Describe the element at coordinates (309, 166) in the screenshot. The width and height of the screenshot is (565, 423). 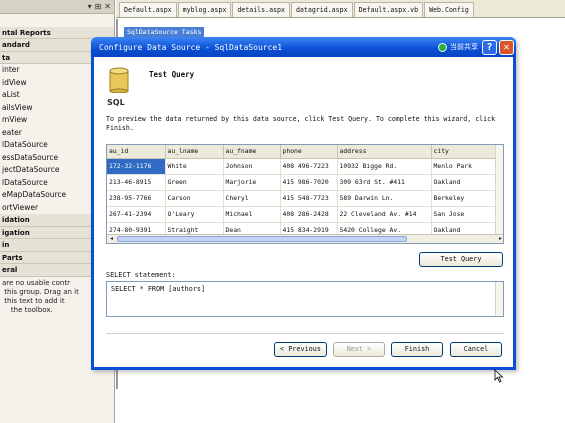
I see `table-cell: 408 496-7223` at that location.